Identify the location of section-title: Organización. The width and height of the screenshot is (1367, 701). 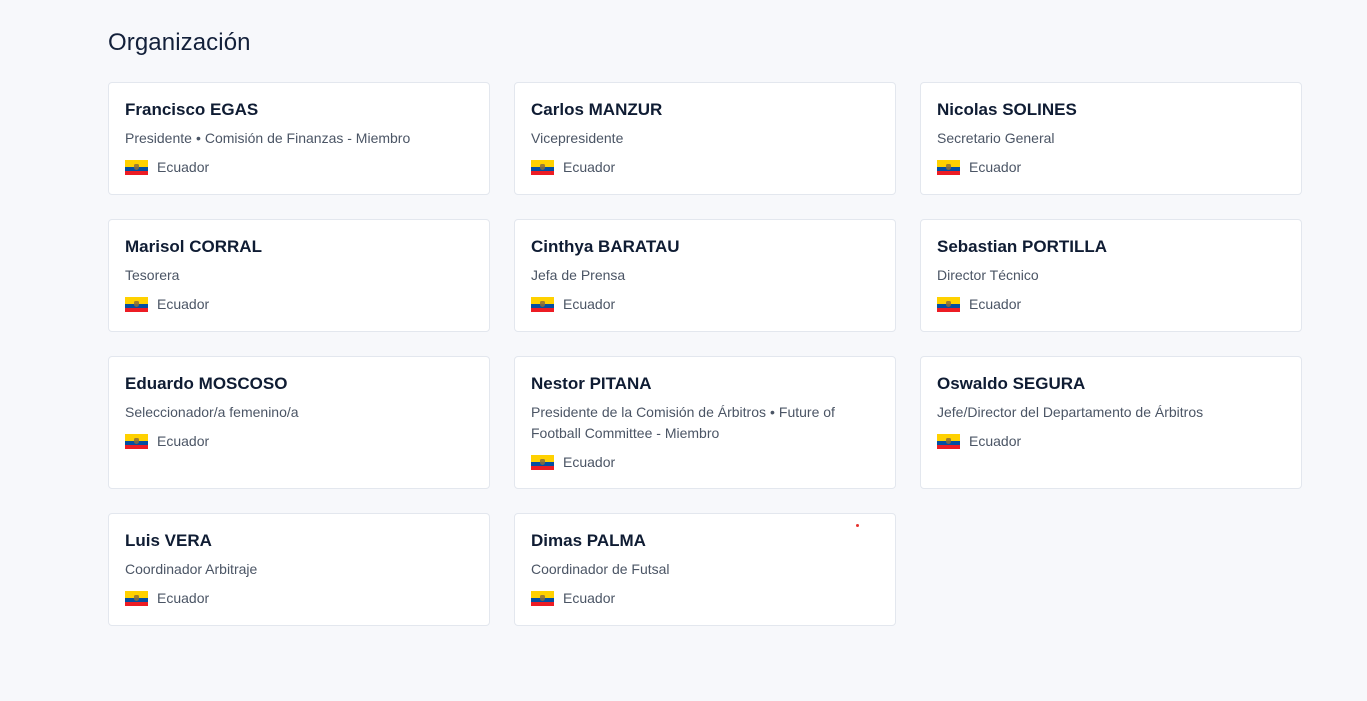
(179, 42).